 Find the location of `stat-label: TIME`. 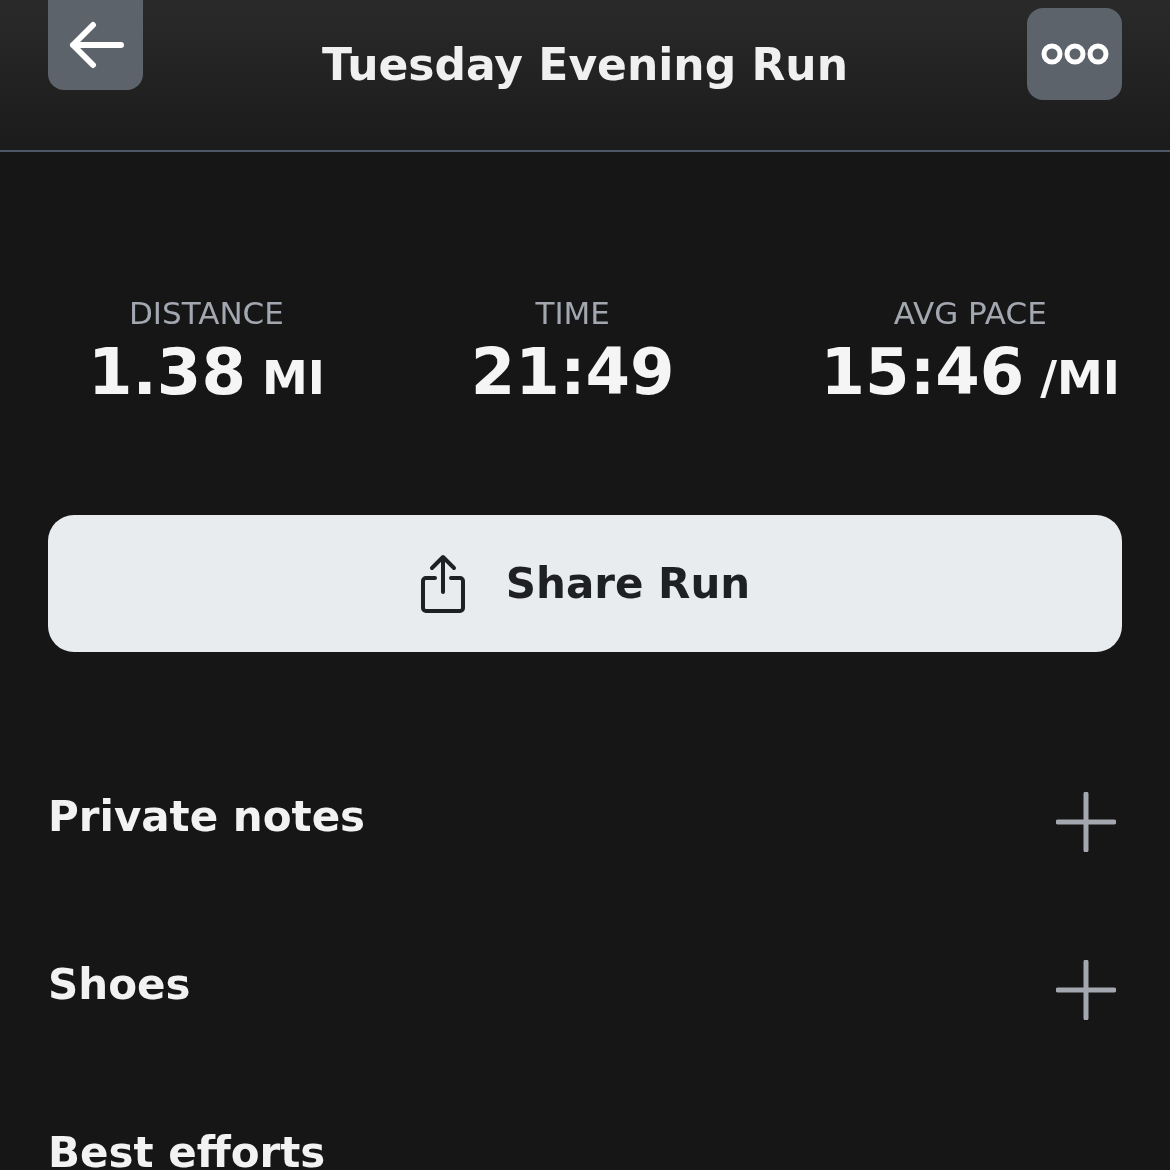

stat-label: TIME is located at coordinates (572, 313).